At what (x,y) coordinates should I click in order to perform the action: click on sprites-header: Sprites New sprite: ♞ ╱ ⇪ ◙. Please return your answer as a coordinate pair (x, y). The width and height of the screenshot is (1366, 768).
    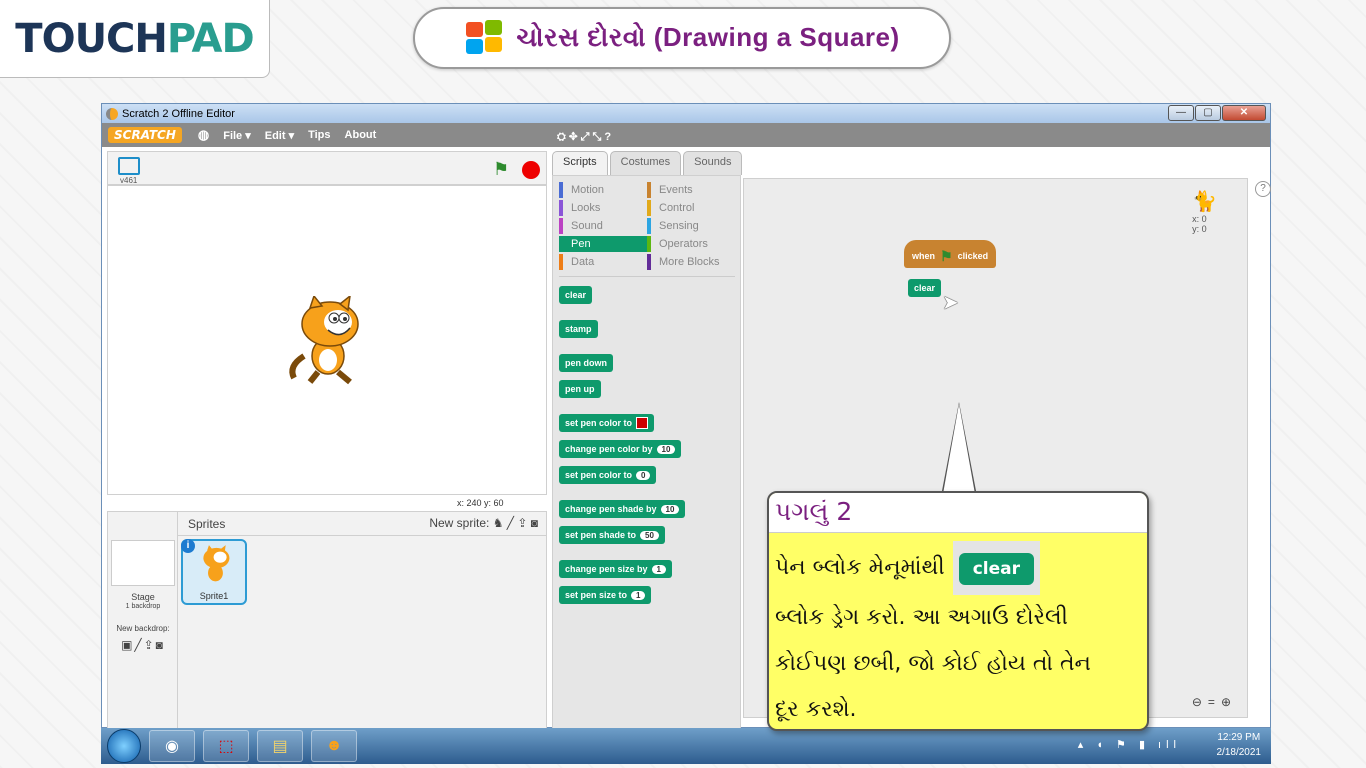
    Looking at the image, I should click on (362, 524).